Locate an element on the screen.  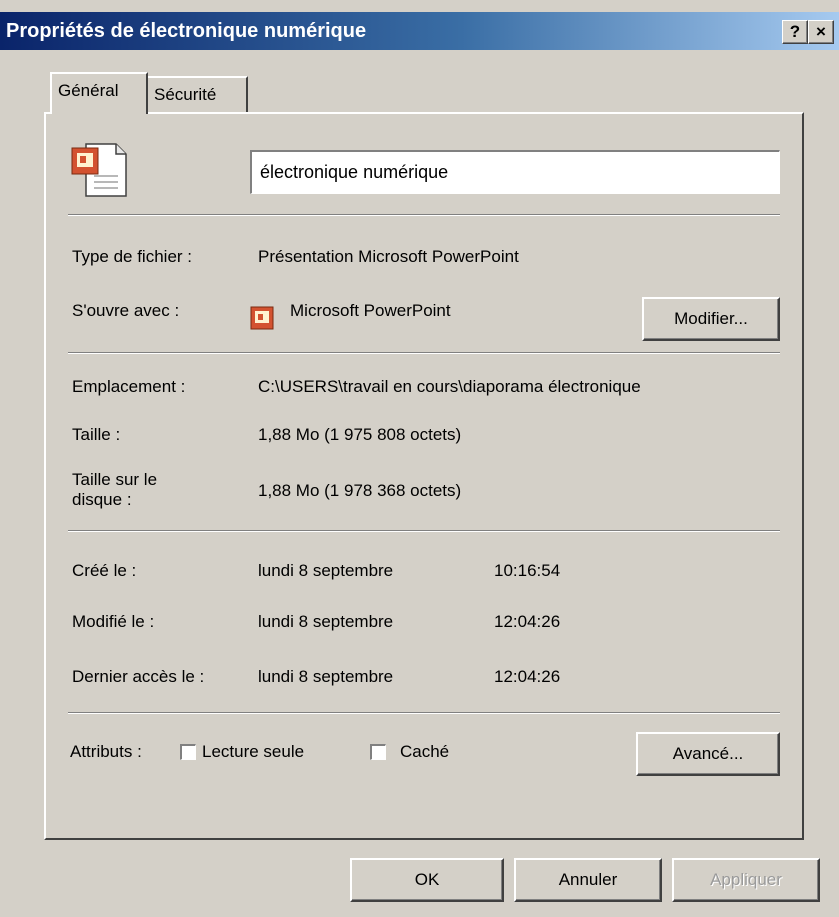
size-on-disk-label-line-1: Taille sur le is located at coordinates (115, 479).